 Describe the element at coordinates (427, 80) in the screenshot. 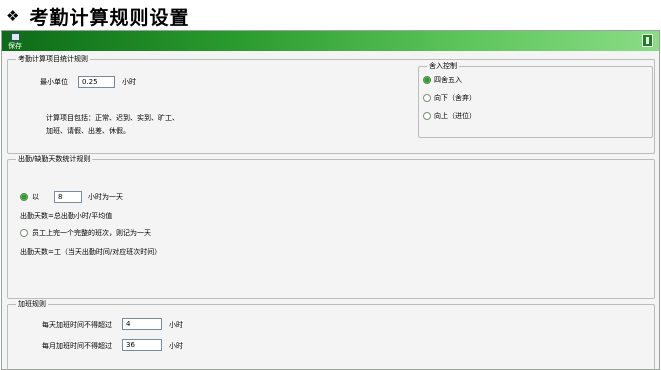

I see `radio-round-half-up` at that location.